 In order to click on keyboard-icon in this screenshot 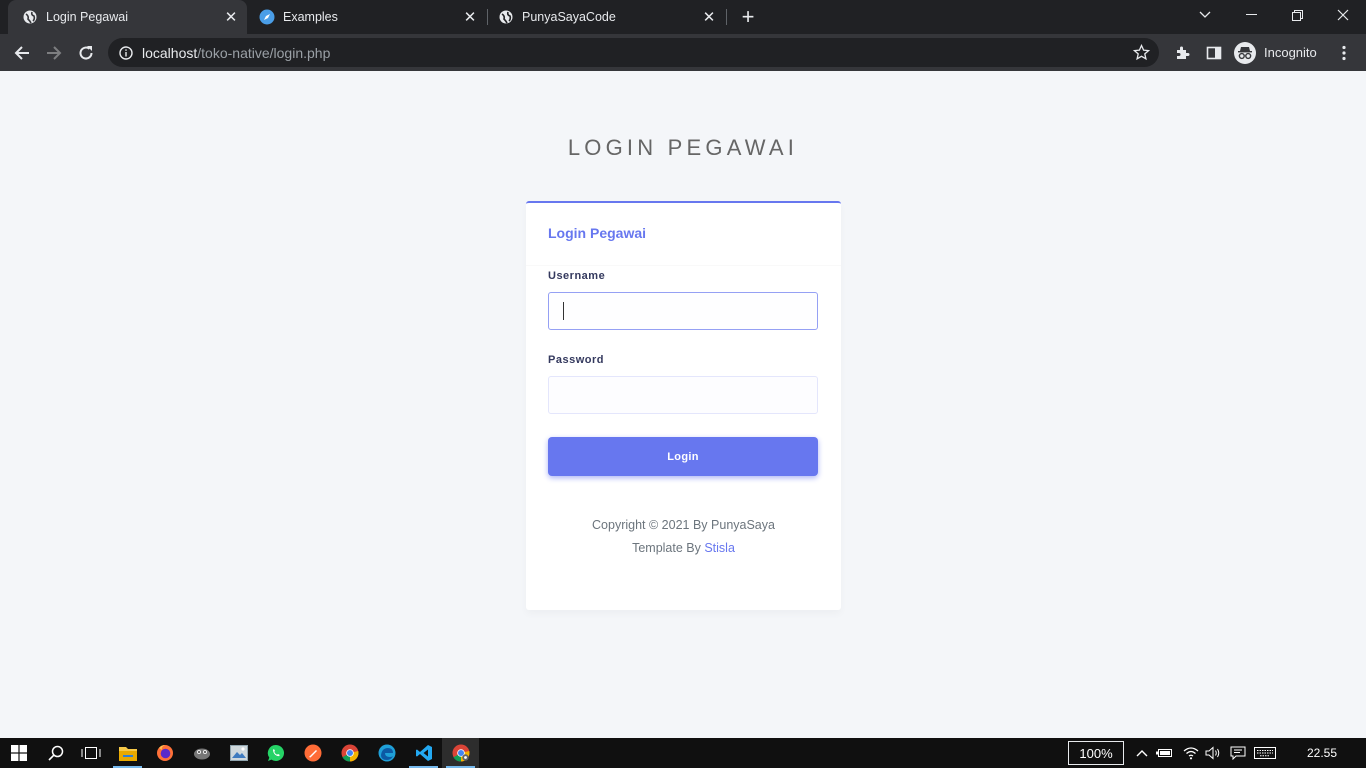, I will do `click(1265, 753)`.